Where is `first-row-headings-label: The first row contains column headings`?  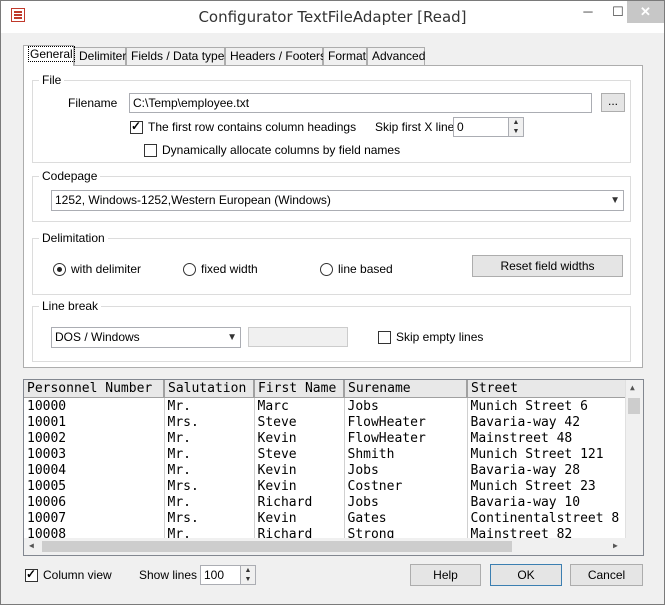
first-row-headings-label: The first row contains column headings is located at coordinates (252, 127).